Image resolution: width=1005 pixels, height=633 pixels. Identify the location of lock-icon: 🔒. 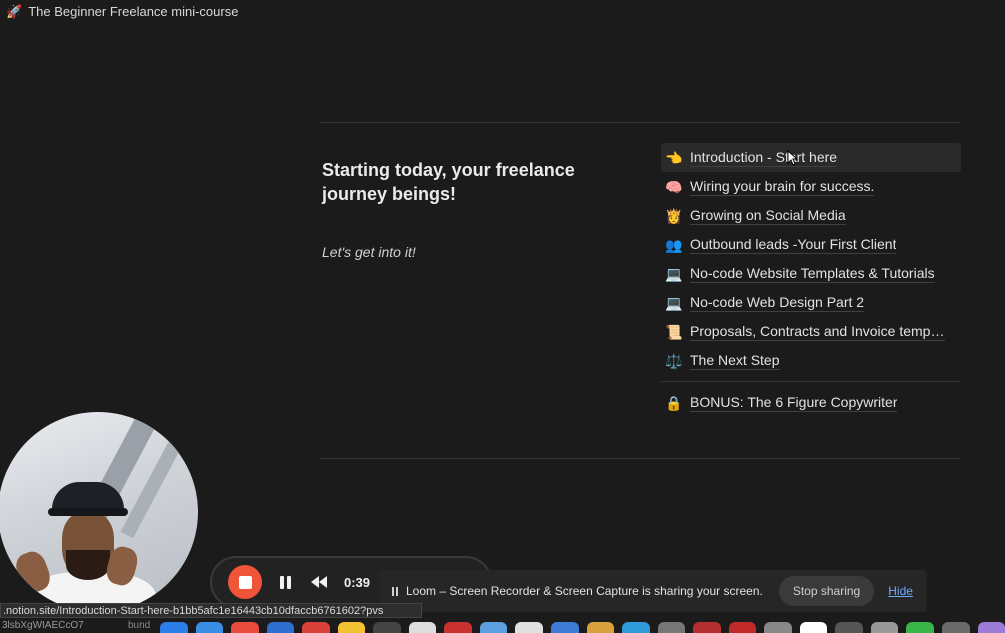
(674, 402).